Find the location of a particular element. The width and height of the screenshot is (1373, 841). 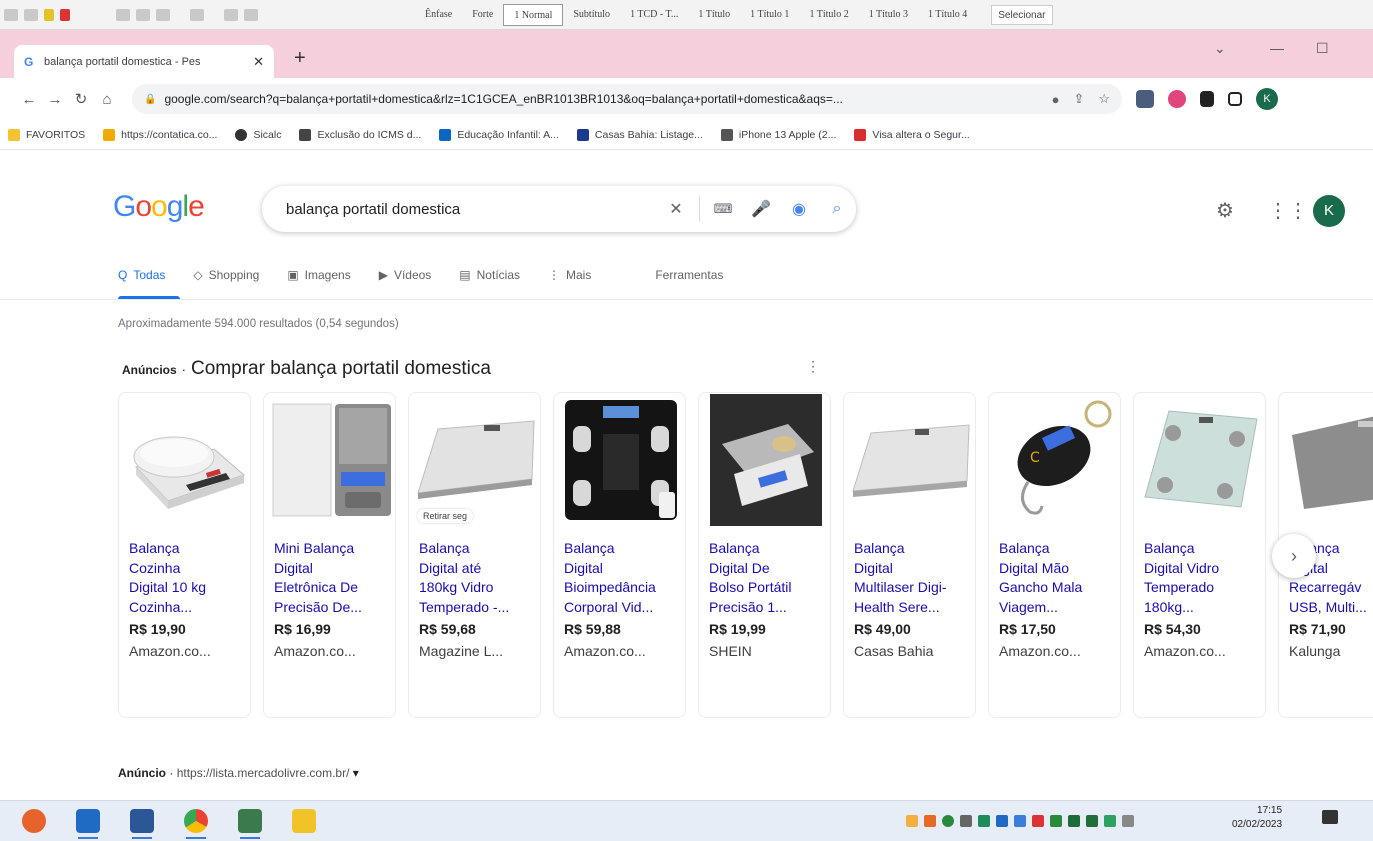

camera-search-icon: ◉ is located at coordinates (799, 209).